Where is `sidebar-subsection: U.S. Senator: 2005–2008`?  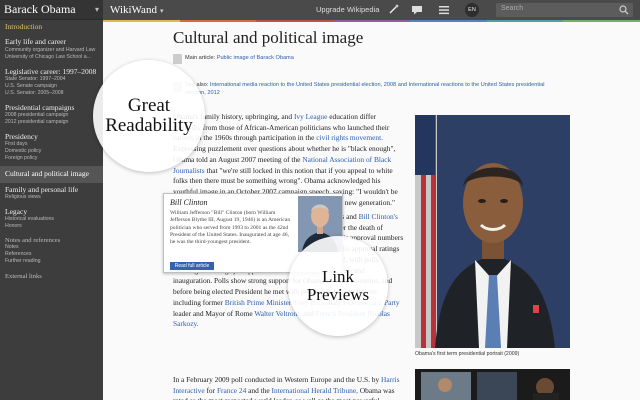 sidebar-subsection: U.S. Senator: 2005–2008 is located at coordinates (51, 93).